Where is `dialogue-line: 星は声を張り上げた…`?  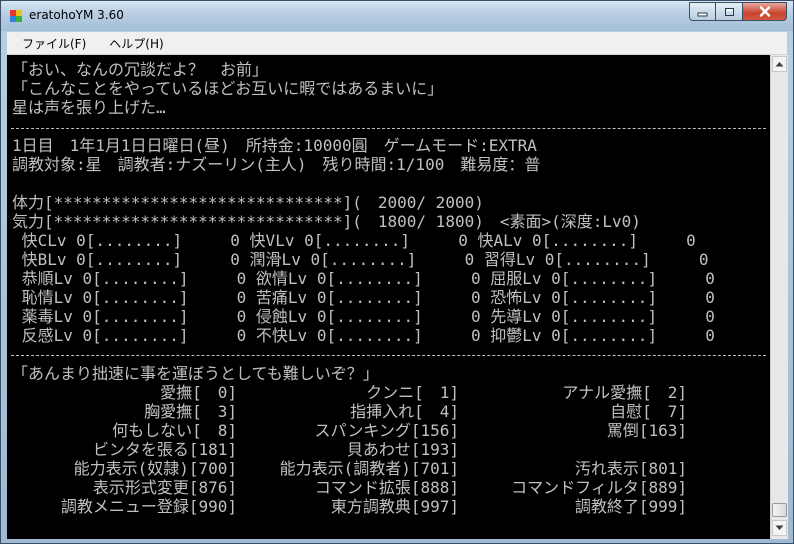 dialogue-line: 星は声を張り上げた… is located at coordinates (89, 107).